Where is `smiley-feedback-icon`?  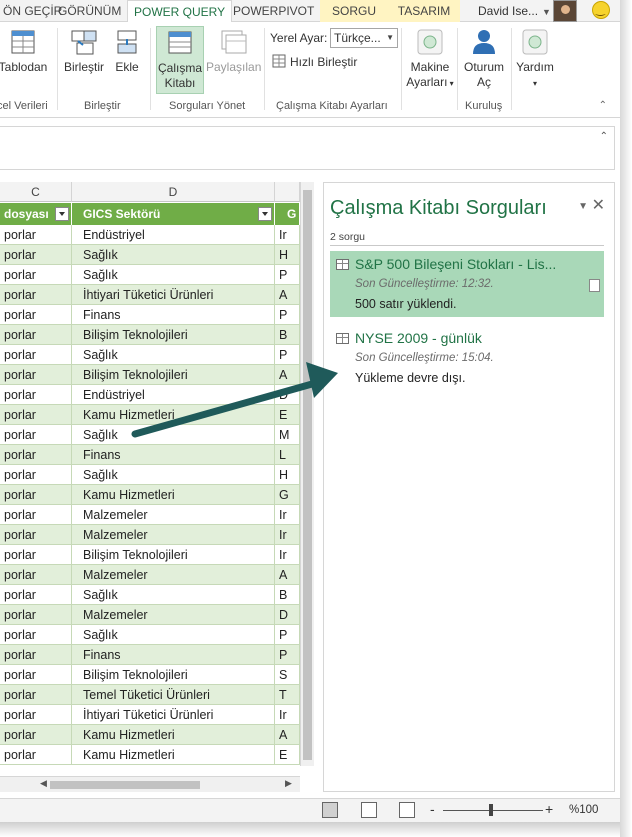
smiley-feedback-icon is located at coordinates (601, 10).